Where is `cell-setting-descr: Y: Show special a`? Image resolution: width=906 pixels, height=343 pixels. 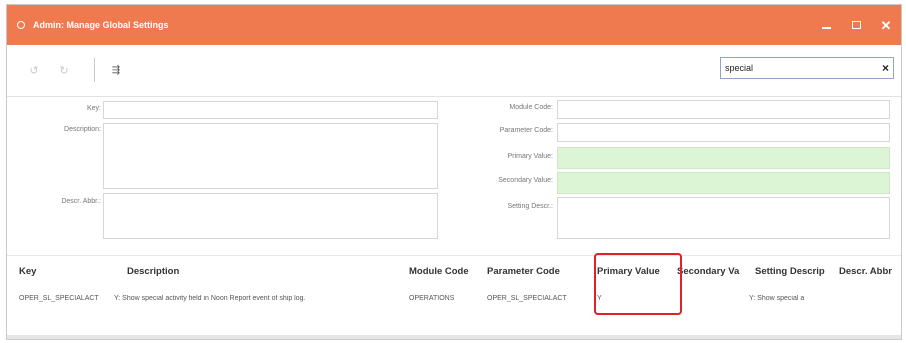 cell-setting-descr: Y: Show special a is located at coordinates (777, 298).